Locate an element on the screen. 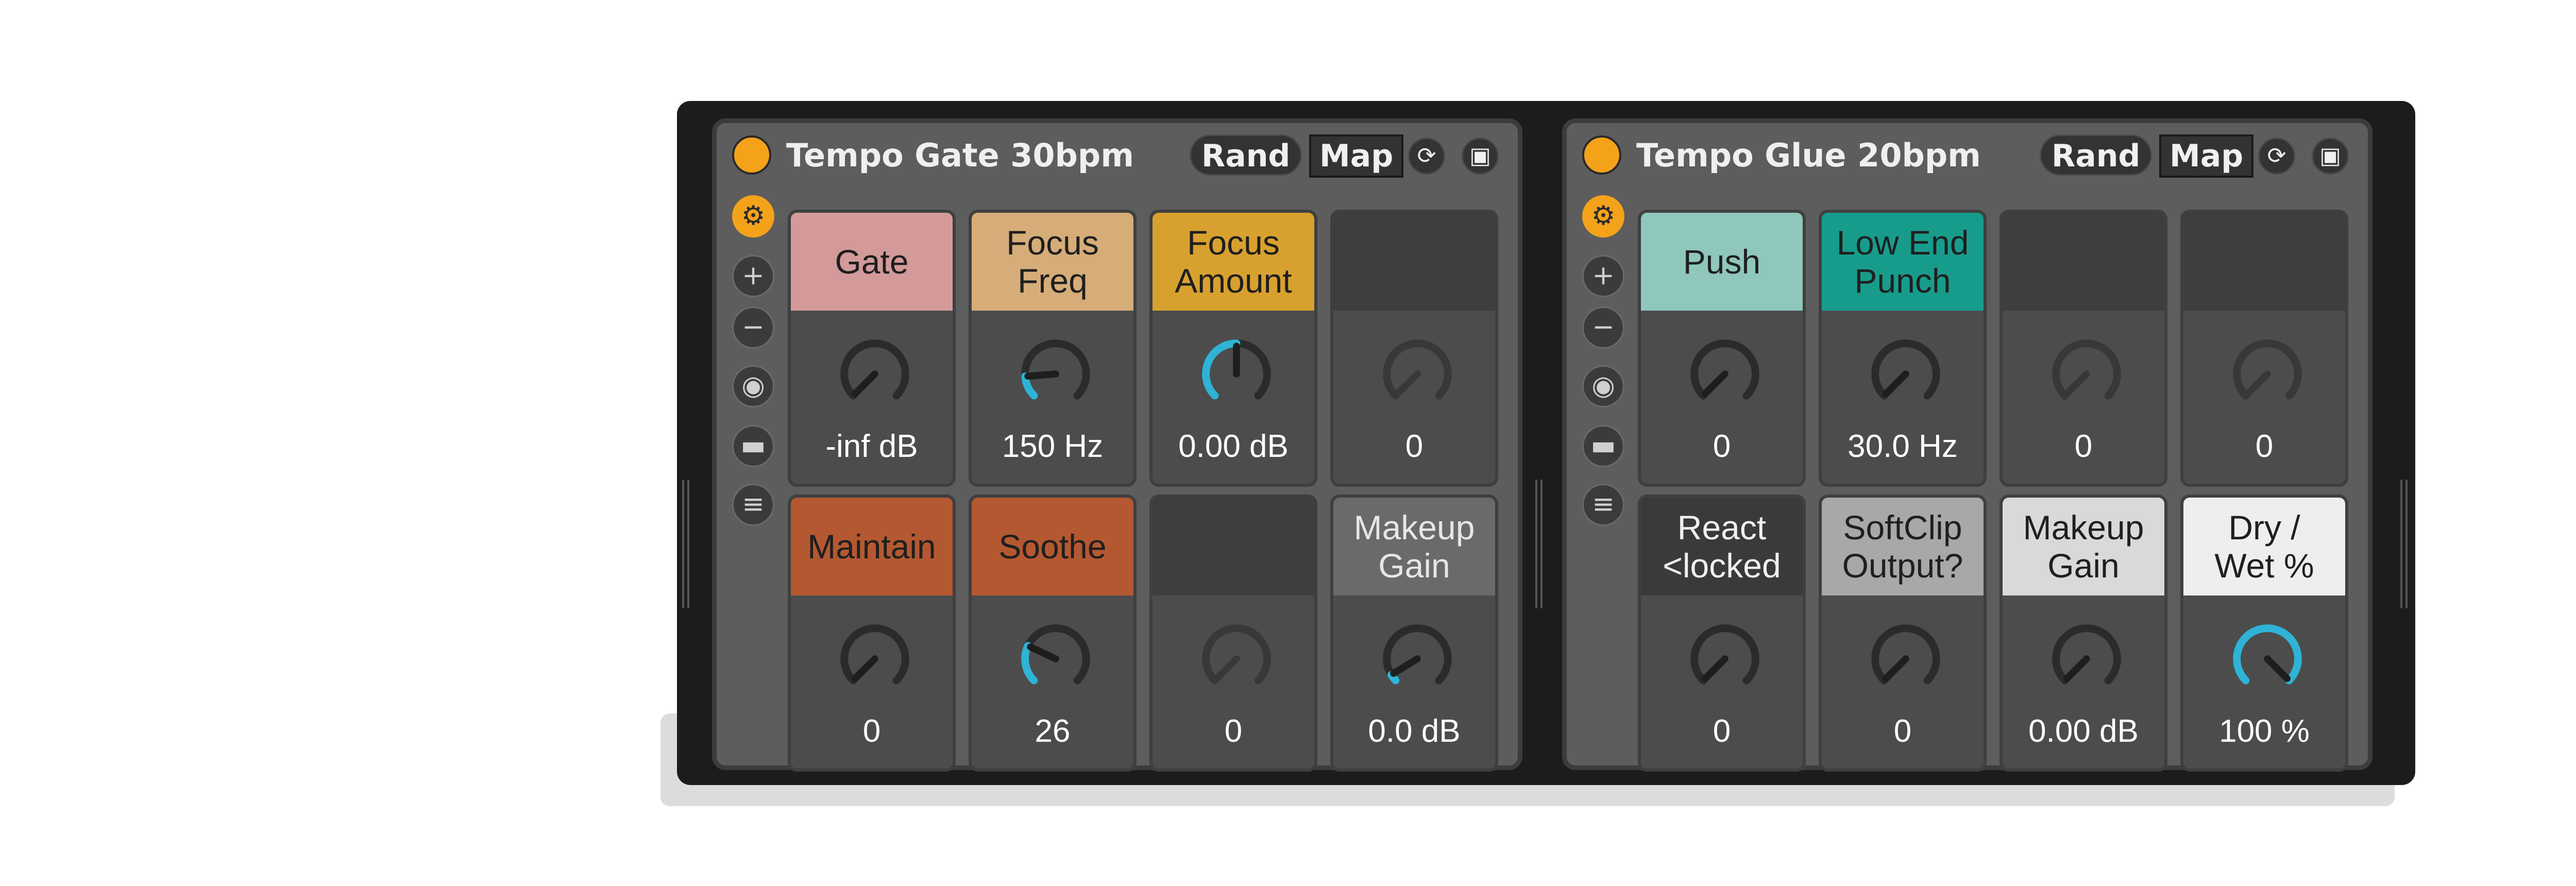 The width and height of the screenshot is (2576, 886). device-title-bar: Tempo Glue 20bpm Rand Map ⟳ ▣ is located at coordinates (1967, 152).